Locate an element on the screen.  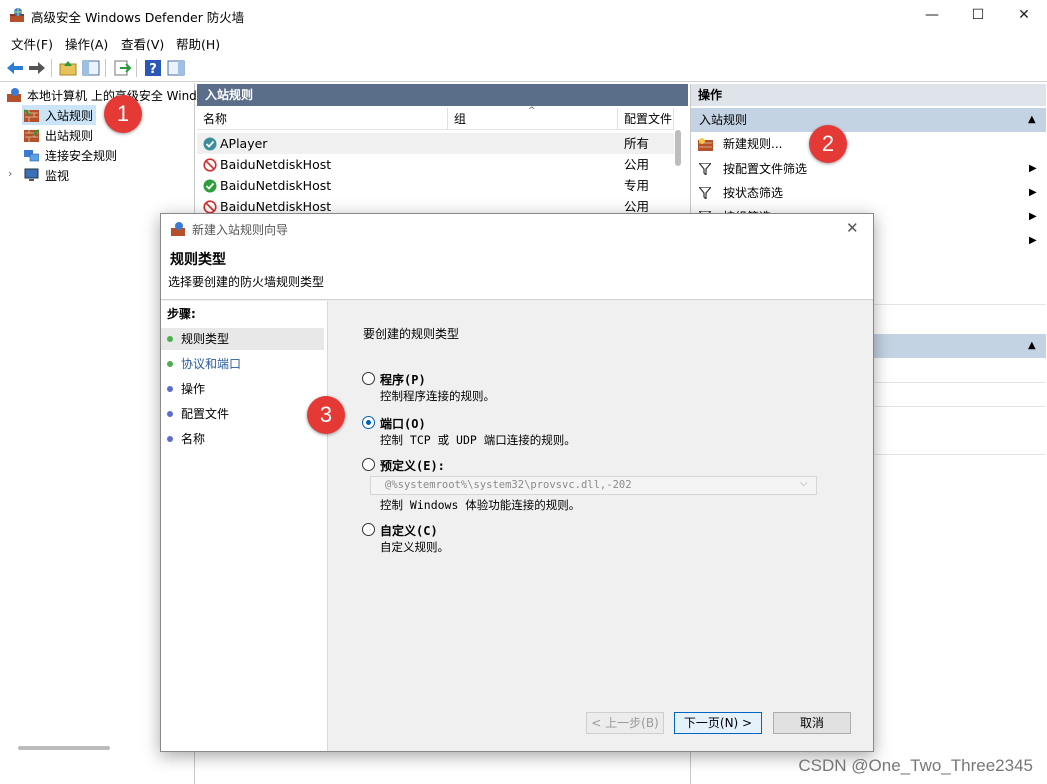
menu-help: 帮助(H) is located at coordinates (198, 43).